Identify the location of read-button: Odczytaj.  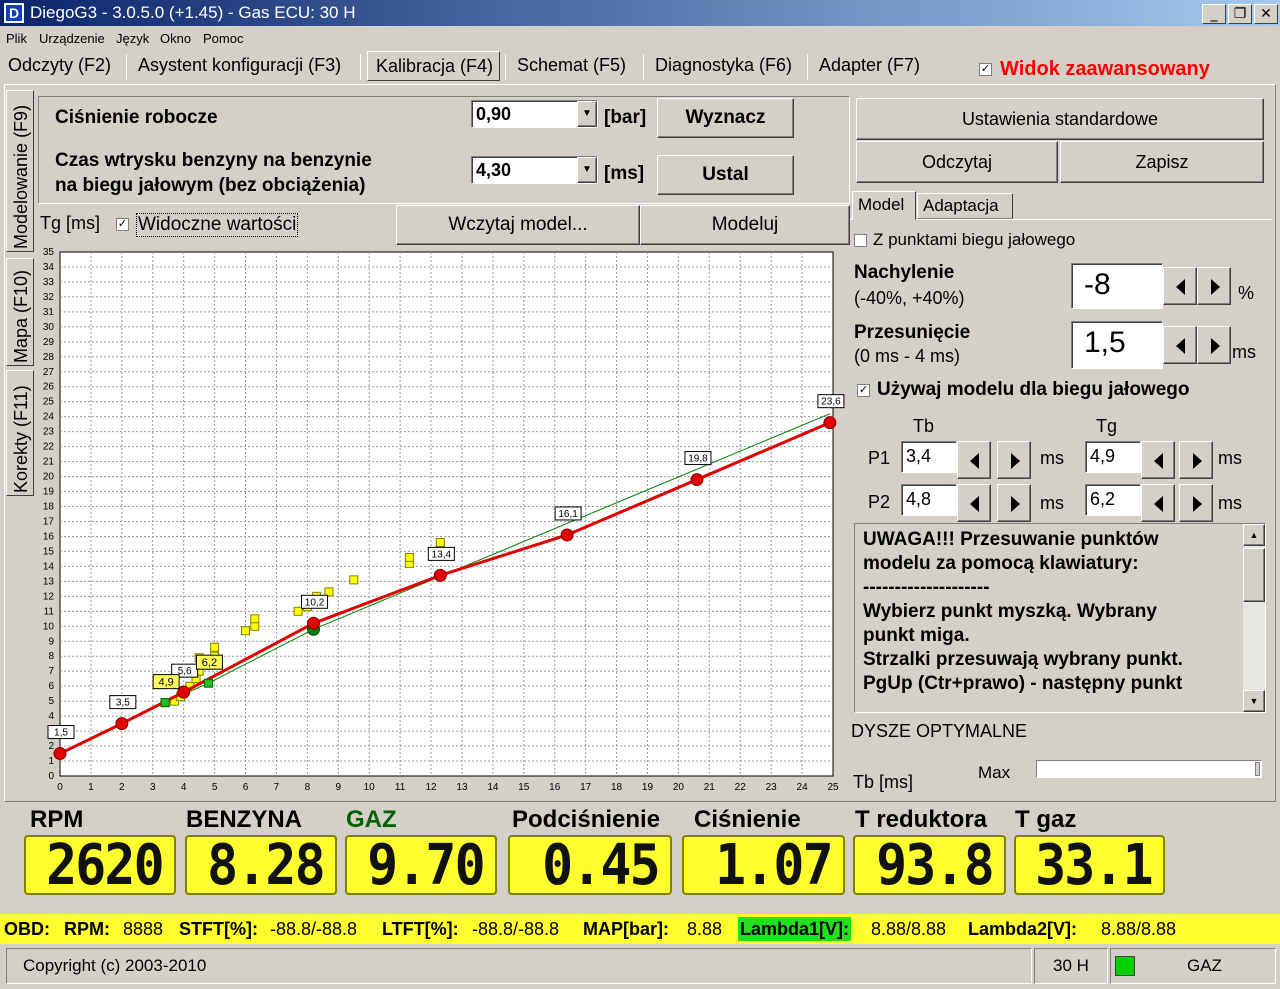
(957, 162).